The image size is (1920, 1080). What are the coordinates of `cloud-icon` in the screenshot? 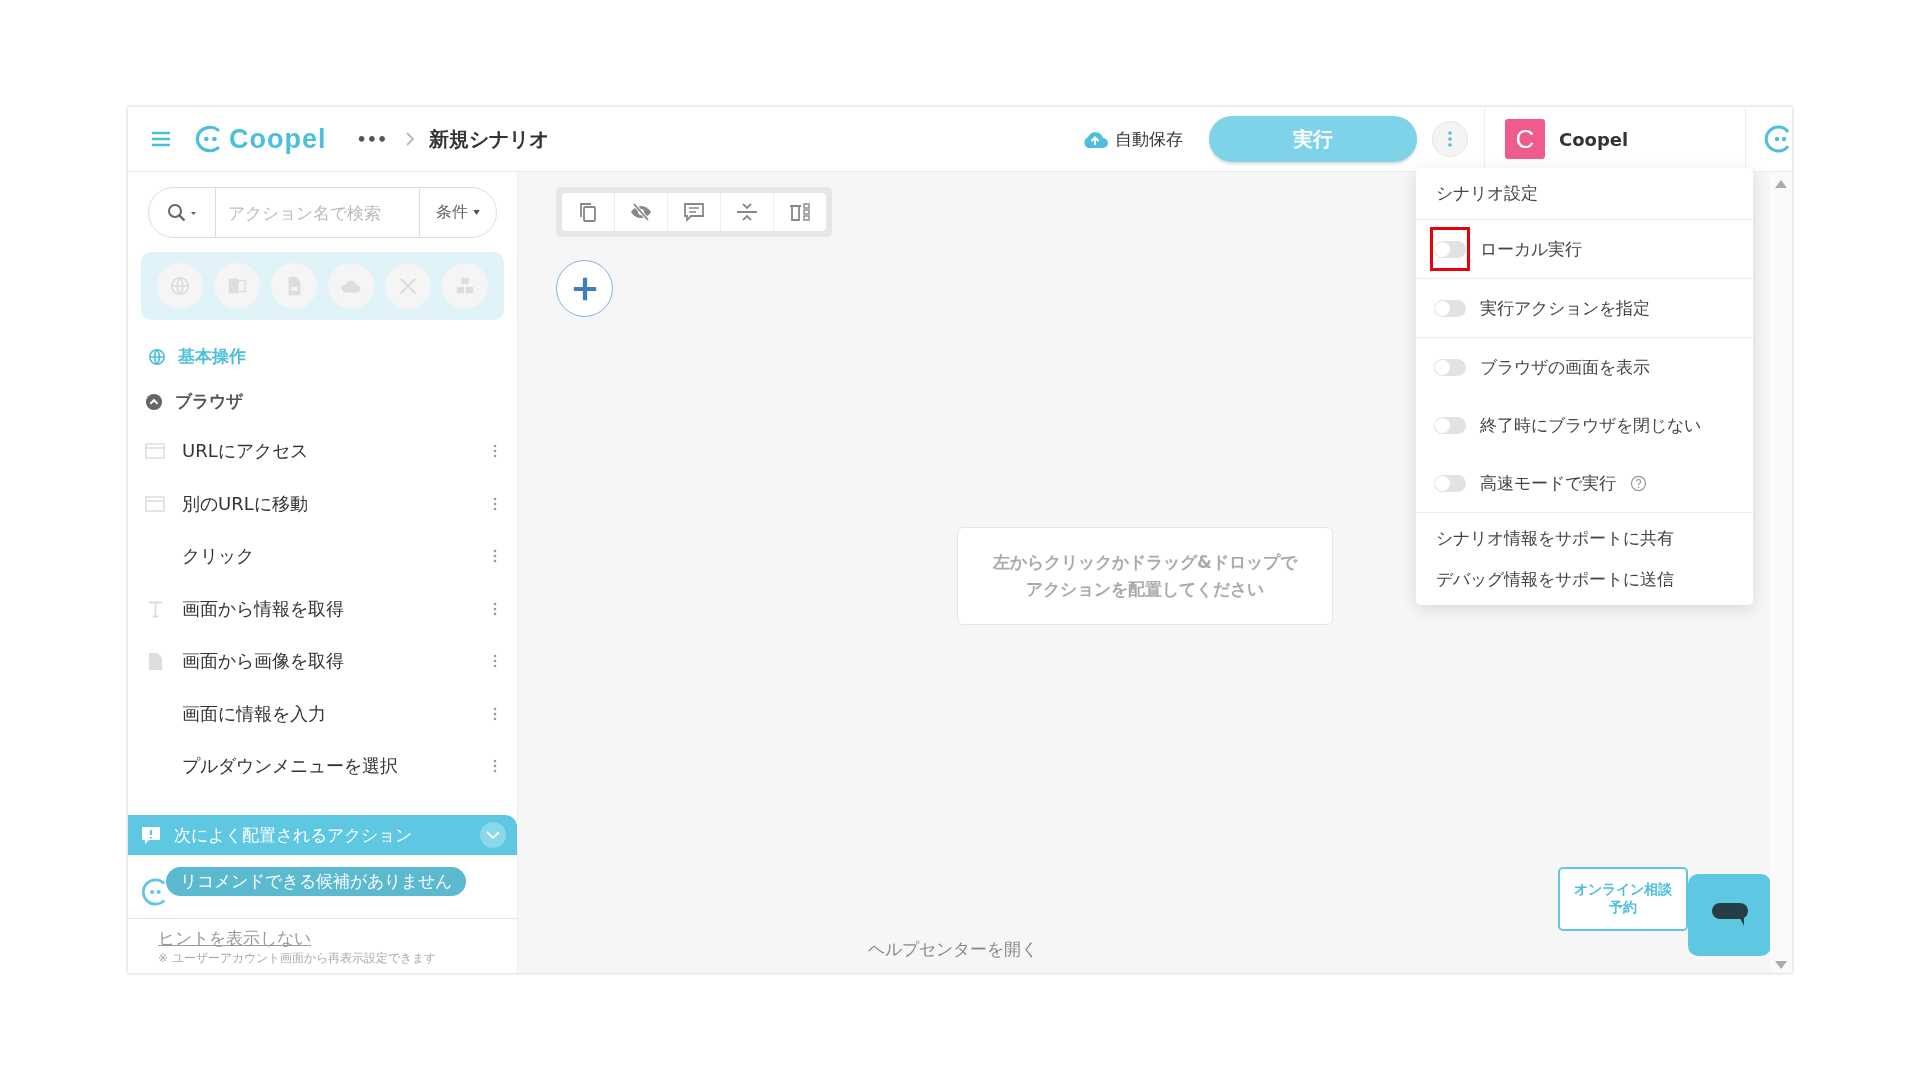 It's located at (351, 286).